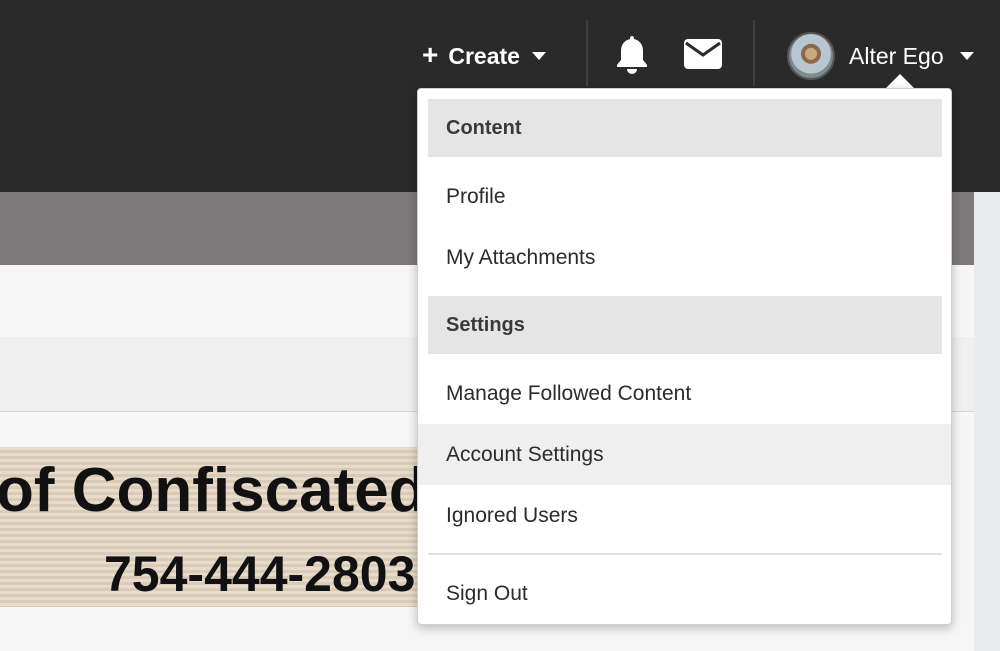 Image resolution: width=1000 pixels, height=651 pixels. I want to click on user-name: Alter Ego, so click(896, 55).